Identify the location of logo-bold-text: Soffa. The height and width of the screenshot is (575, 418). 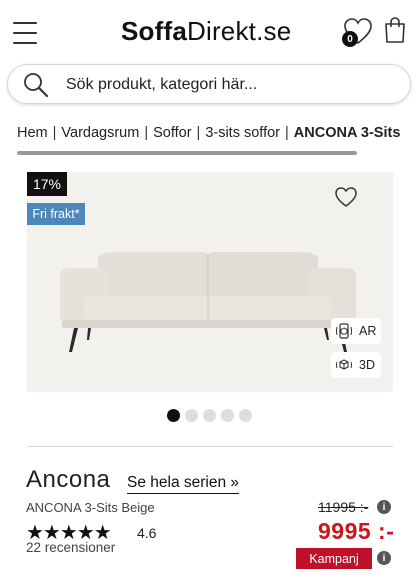
(154, 31).